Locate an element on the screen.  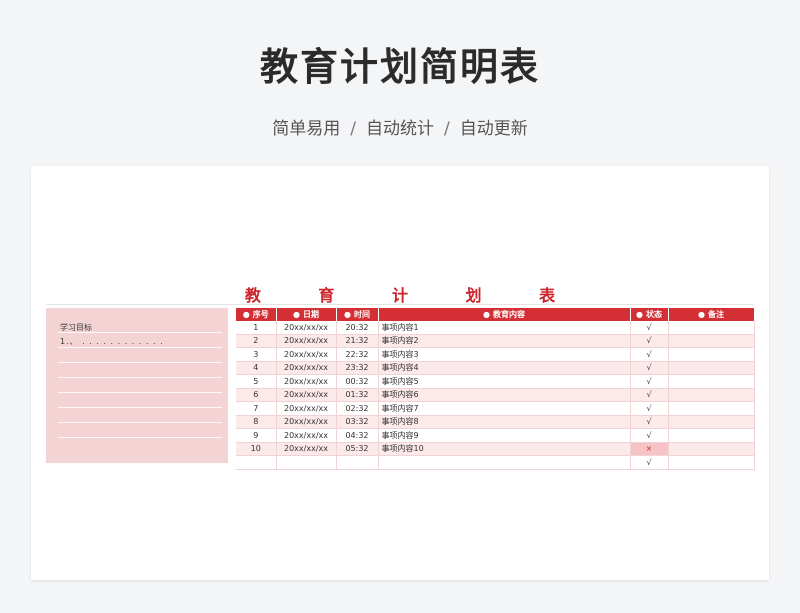
cell-content: 事项内容9 is located at coordinates (504, 435).